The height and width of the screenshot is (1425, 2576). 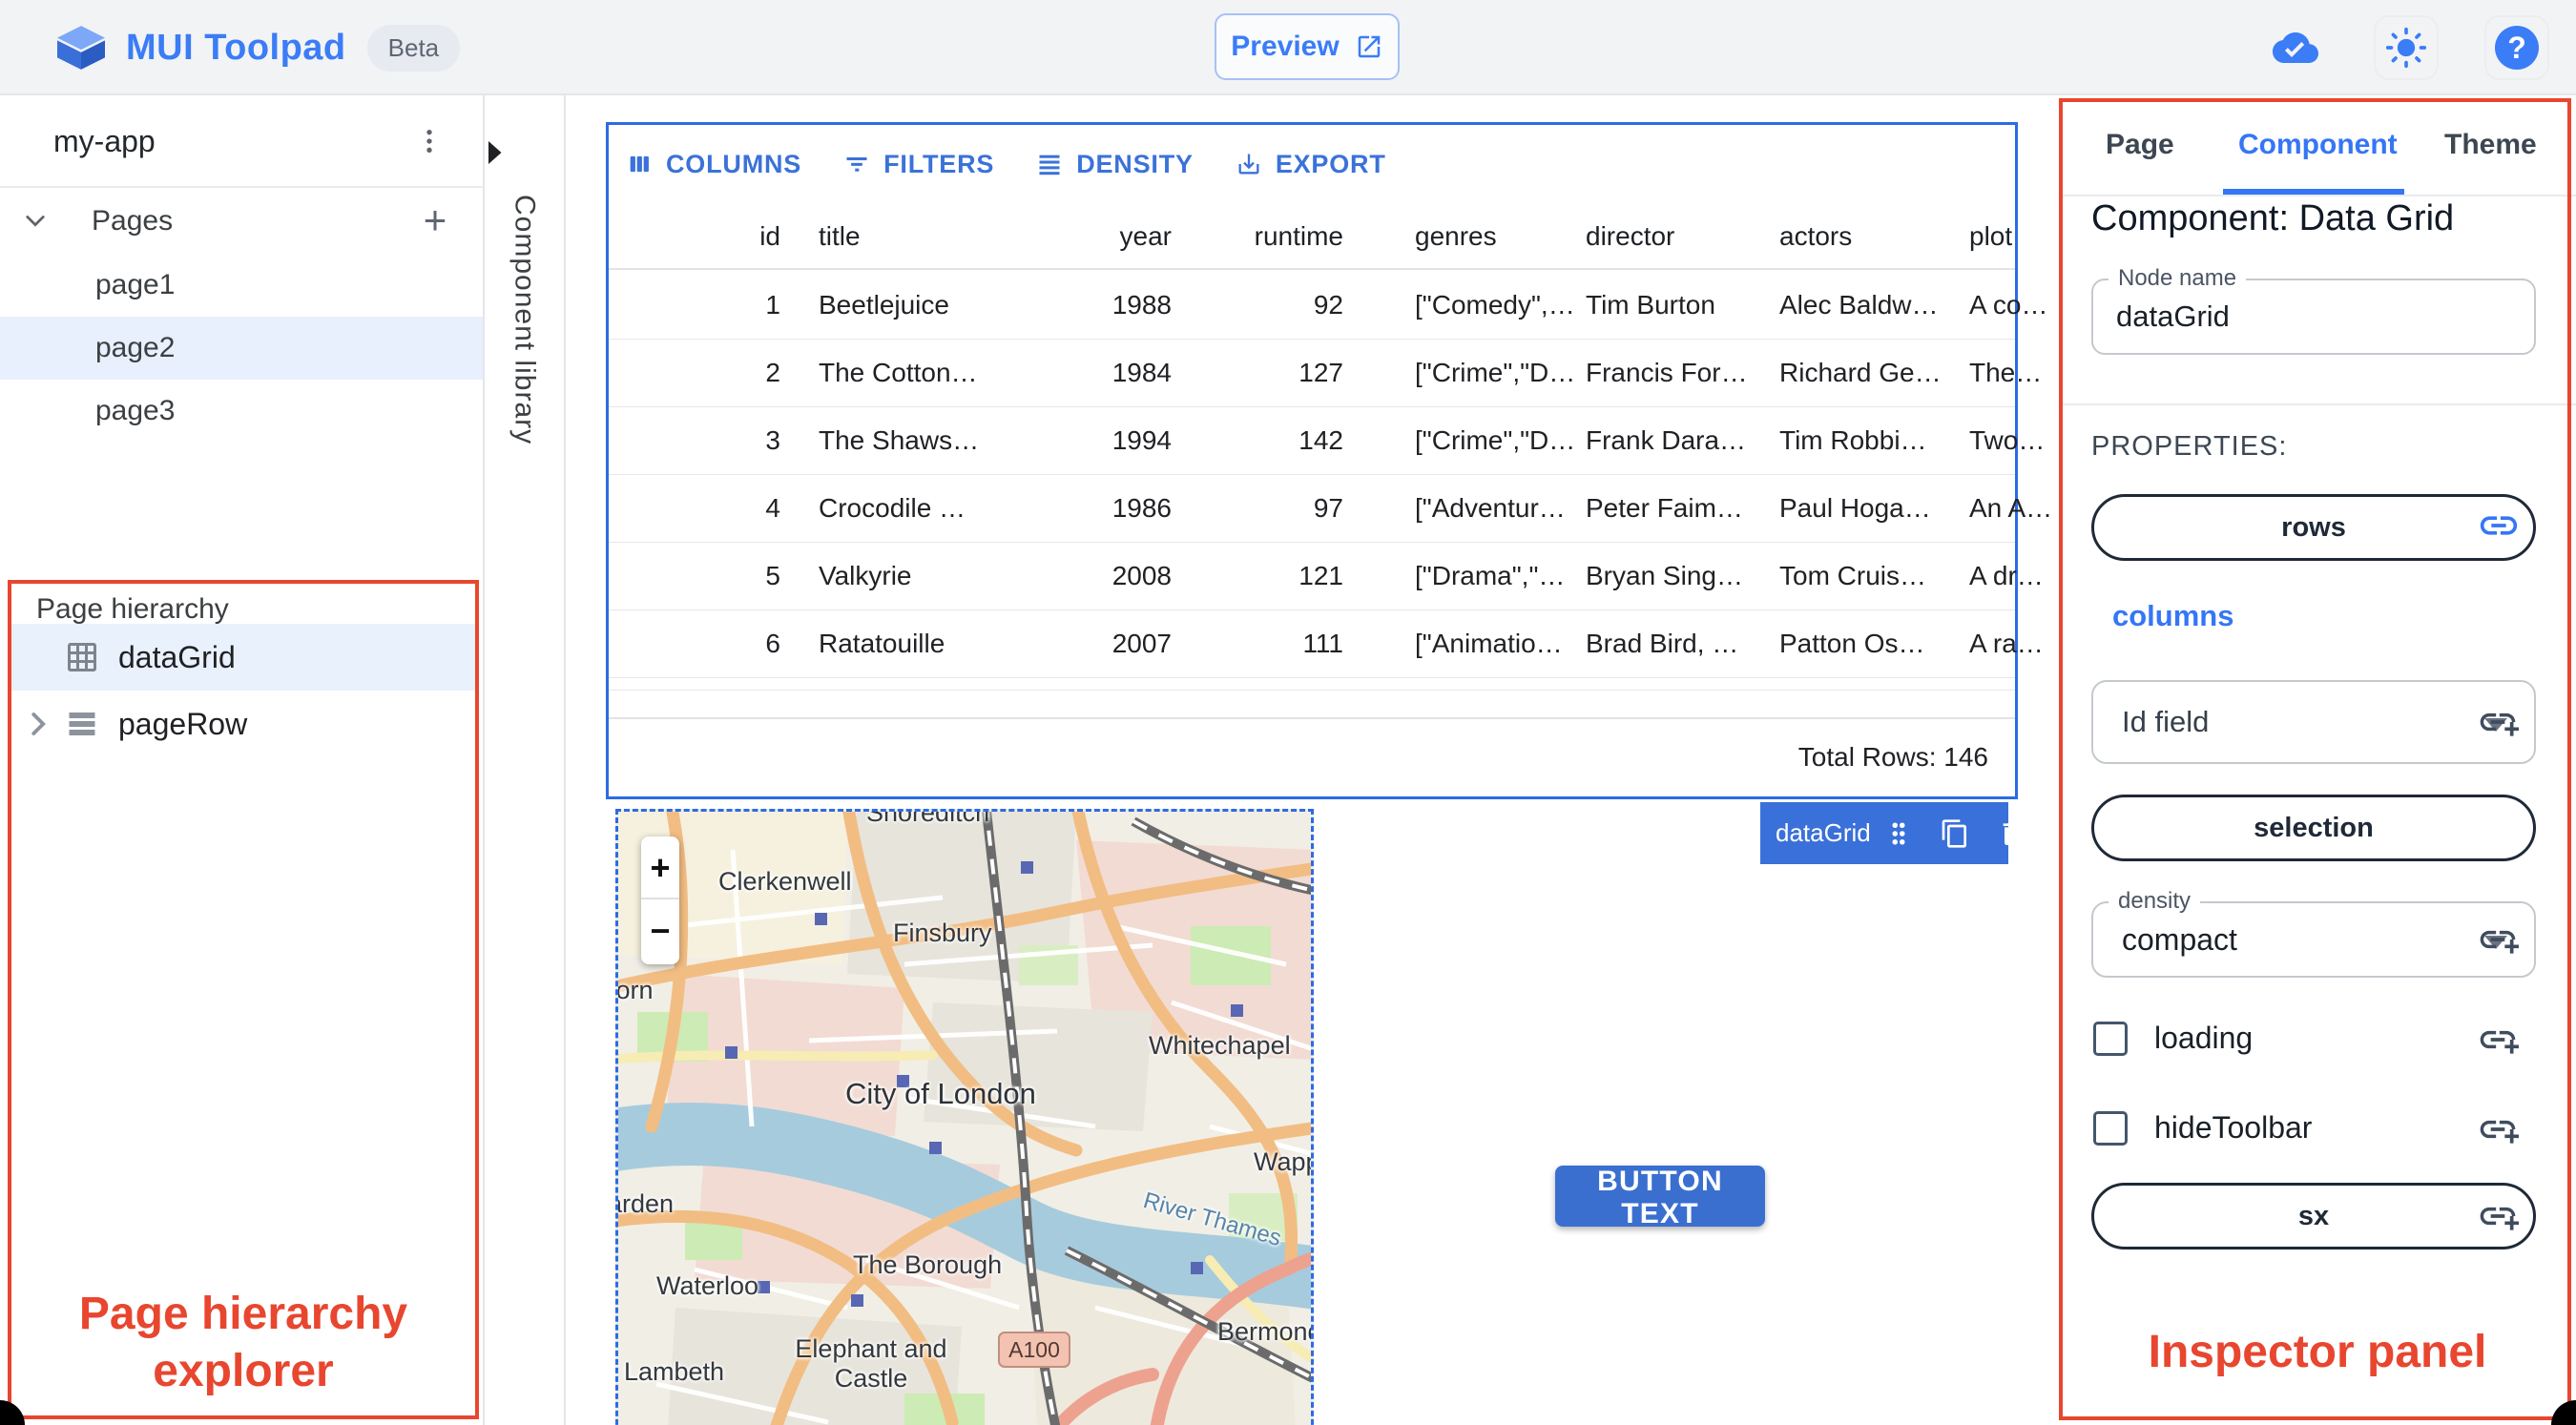 What do you see at coordinates (772, 575) in the screenshot?
I see `cell: 5` at bounding box center [772, 575].